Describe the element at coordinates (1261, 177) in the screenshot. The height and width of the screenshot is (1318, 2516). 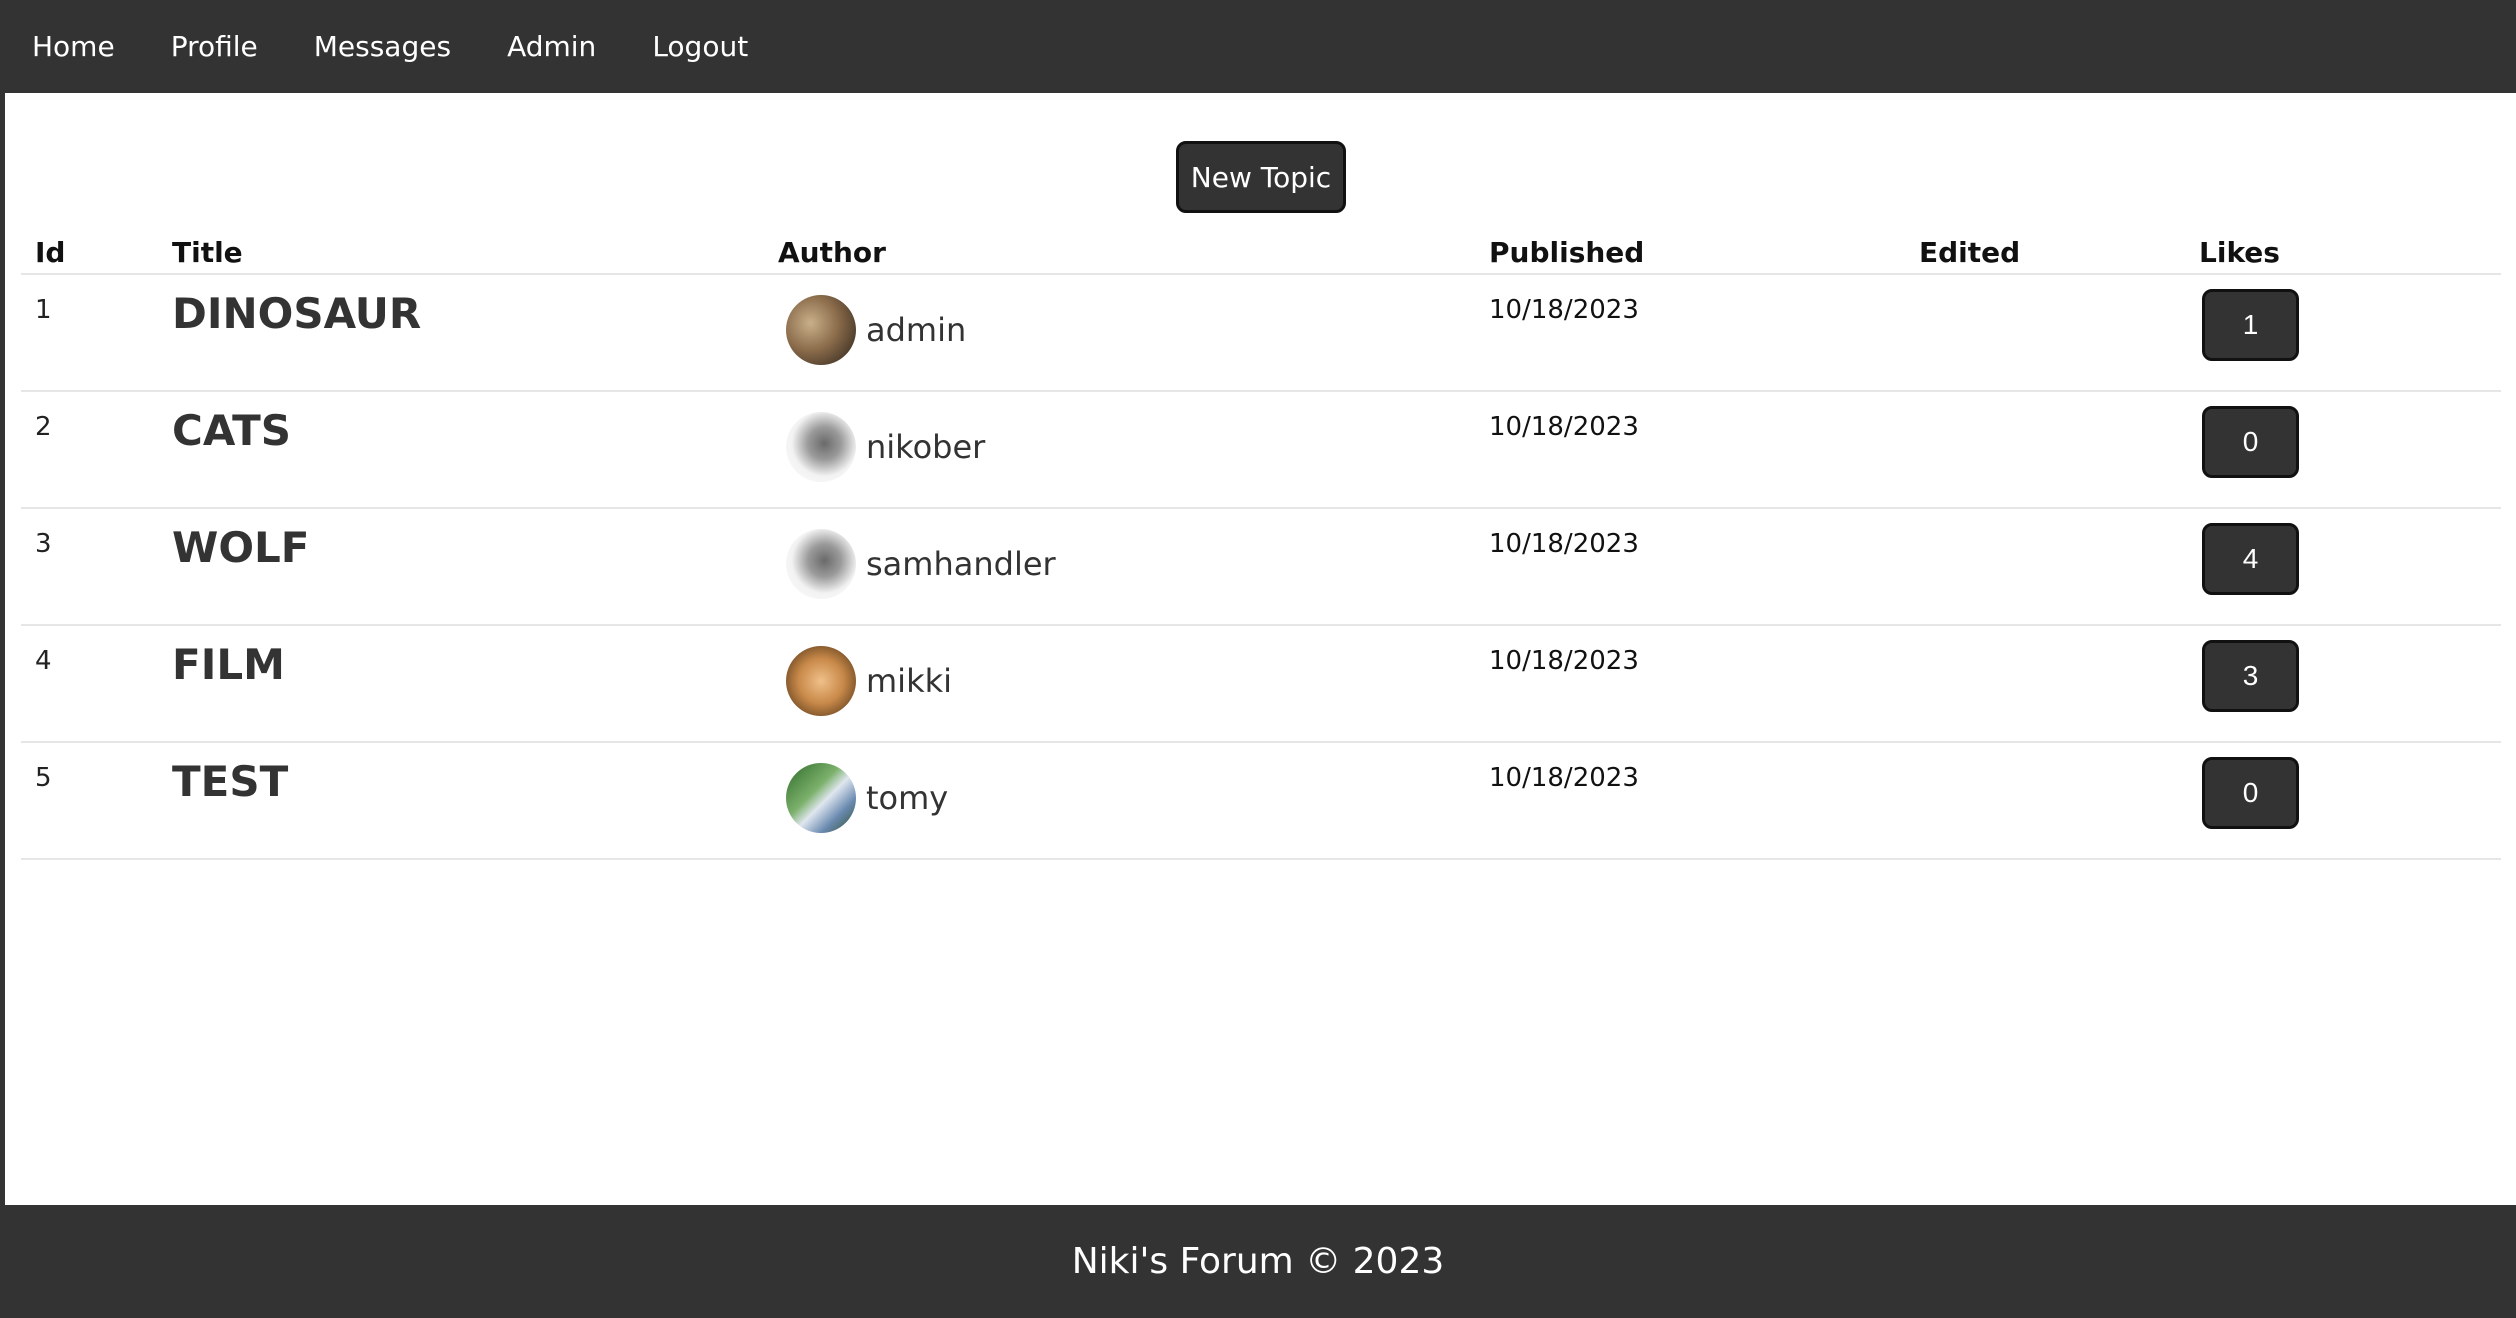
I see `new-topic-button: New Topic` at that location.